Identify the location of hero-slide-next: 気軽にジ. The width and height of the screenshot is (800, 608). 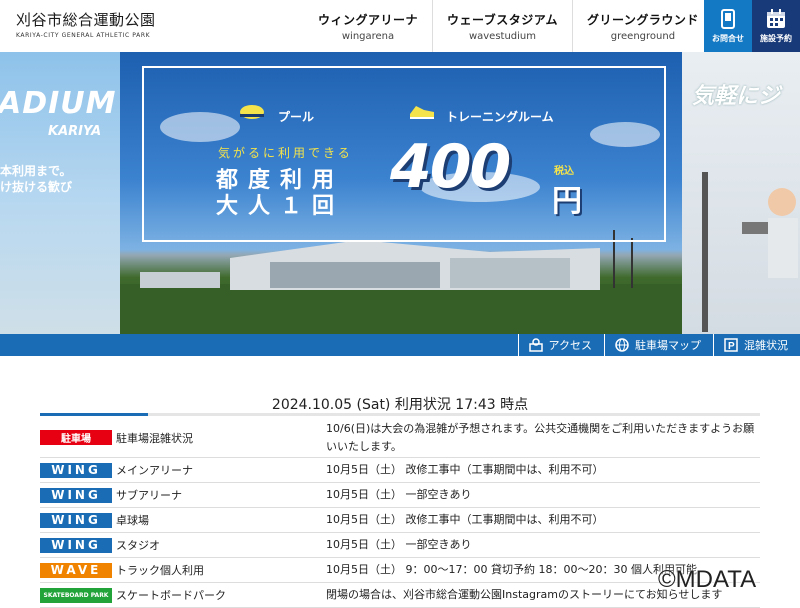
(741, 193).